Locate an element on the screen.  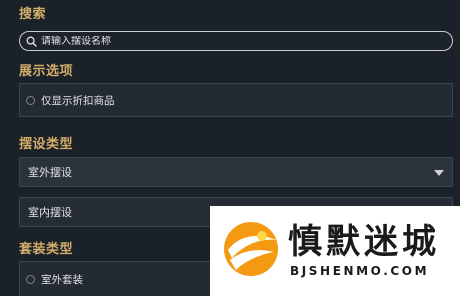
brand-name-cn: 慎默迷城 is located at coordinates (364, 242).